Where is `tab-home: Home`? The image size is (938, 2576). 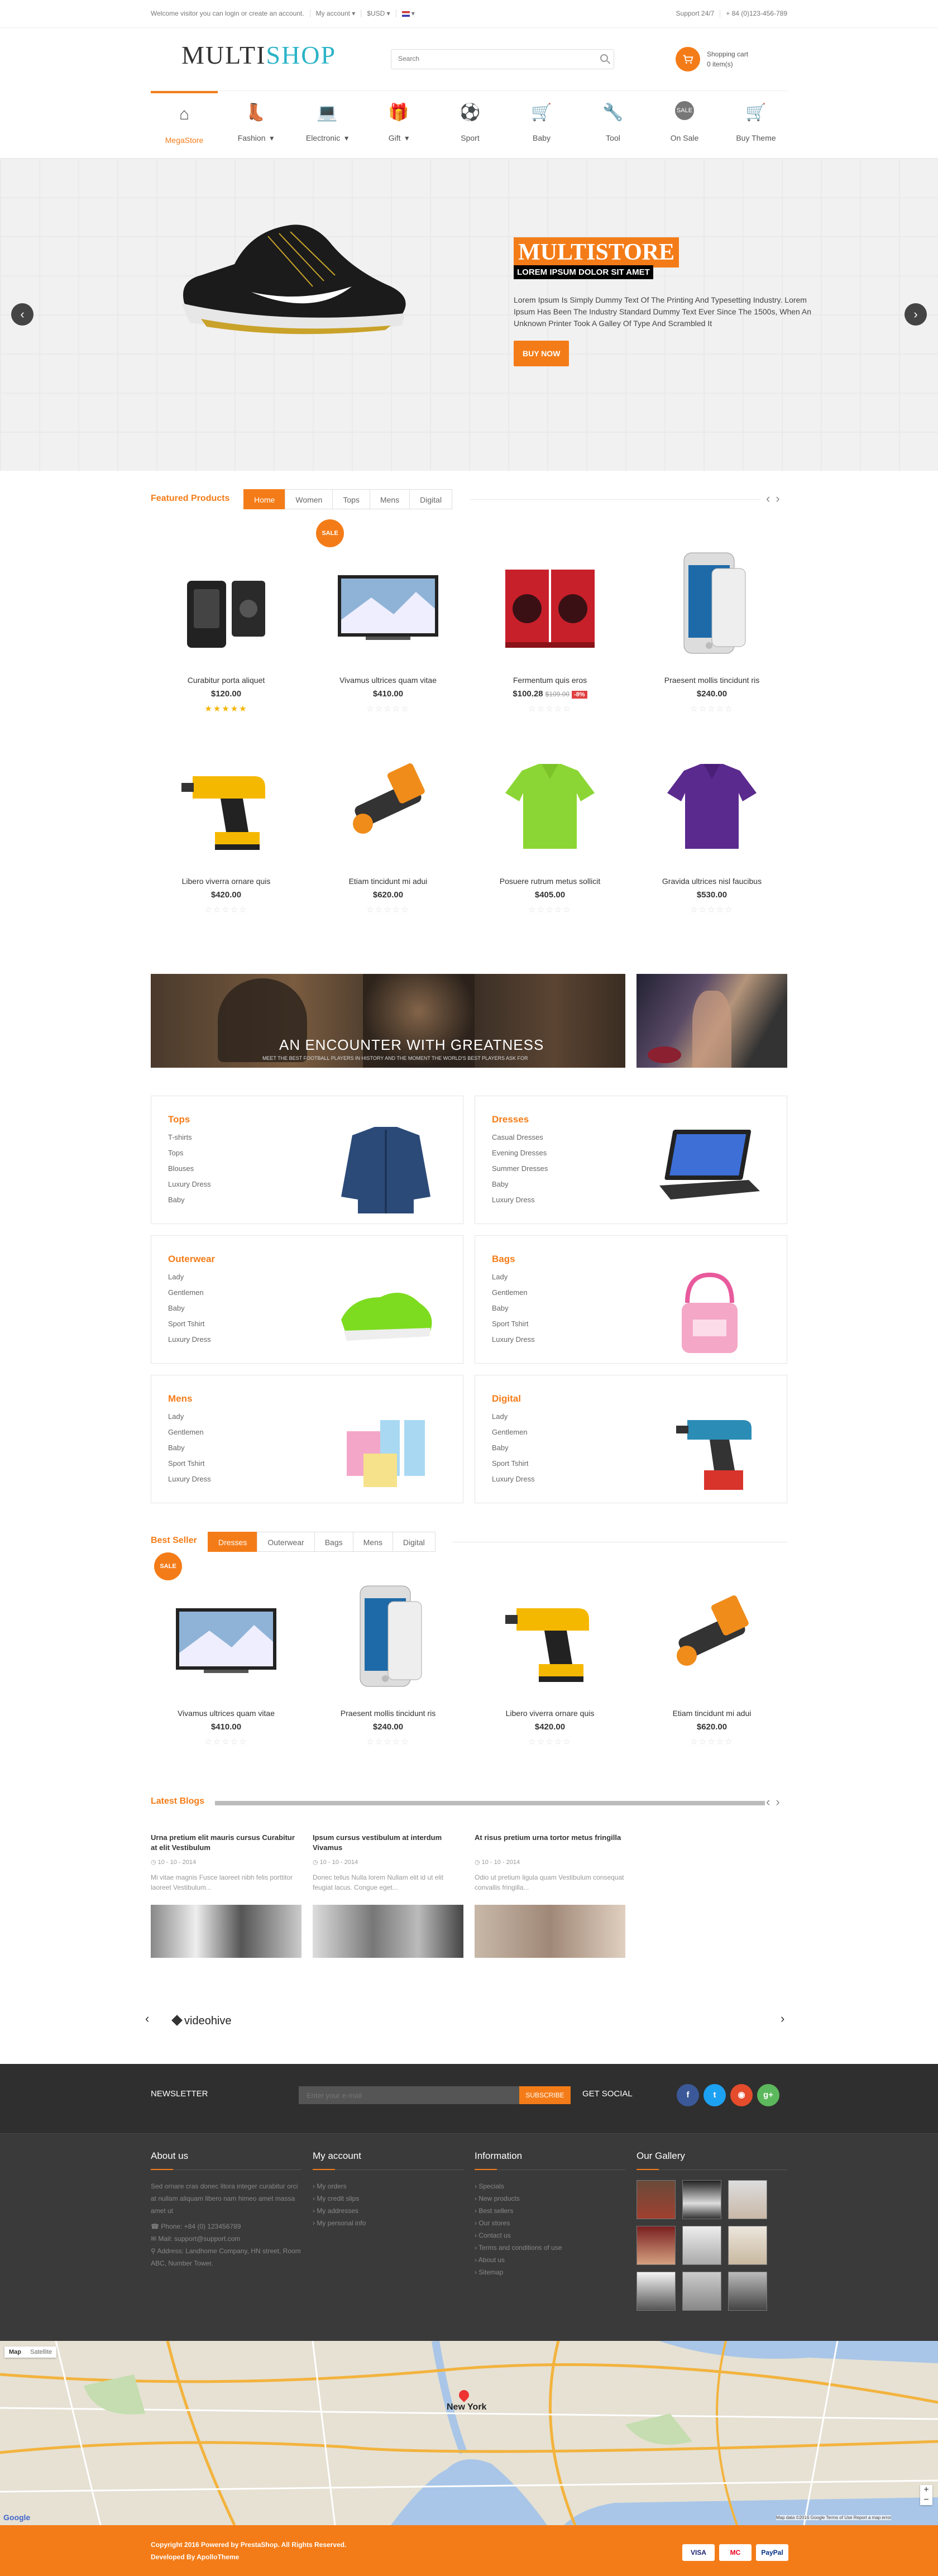
tab-home: Home is located at coordinates (265, 499).